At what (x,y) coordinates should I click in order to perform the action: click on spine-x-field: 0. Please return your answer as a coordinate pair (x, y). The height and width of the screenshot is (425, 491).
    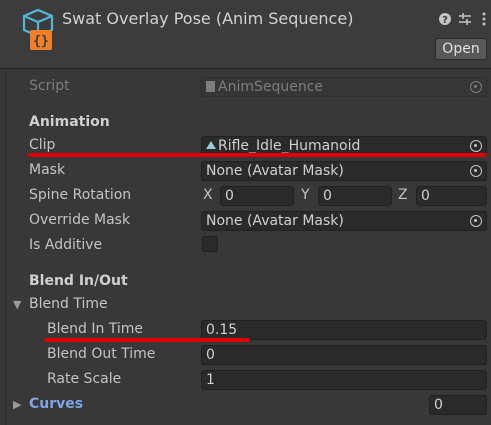
    Looking at the image, I should click on (257, 196).